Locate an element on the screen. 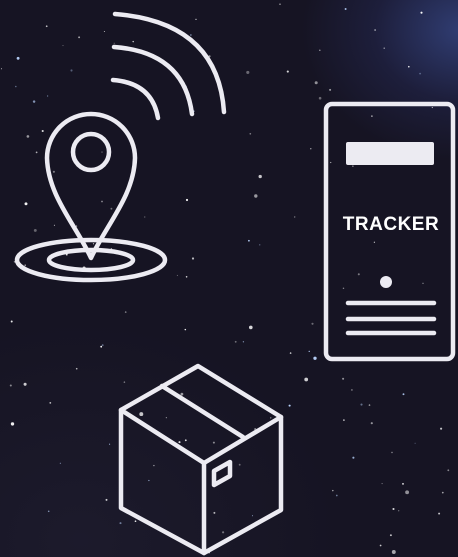 This screenshot has width=458, height=557. box-top is located at coordinates (201, 414).